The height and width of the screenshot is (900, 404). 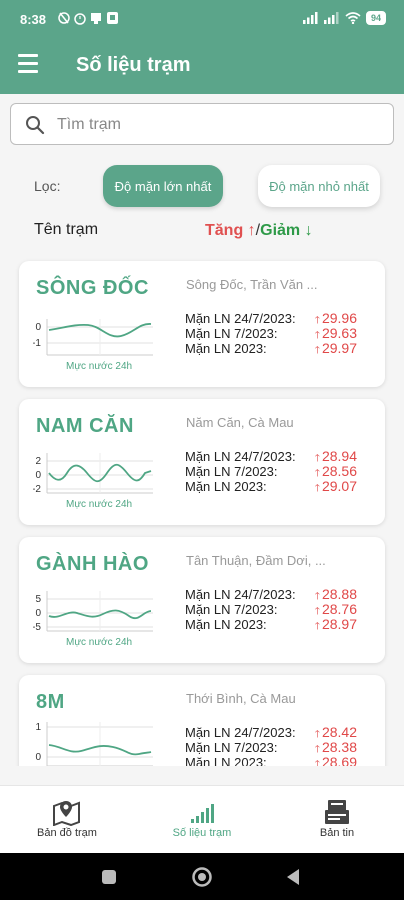 I want to click on metric-value: 28.97, so click(x=339, y=624).